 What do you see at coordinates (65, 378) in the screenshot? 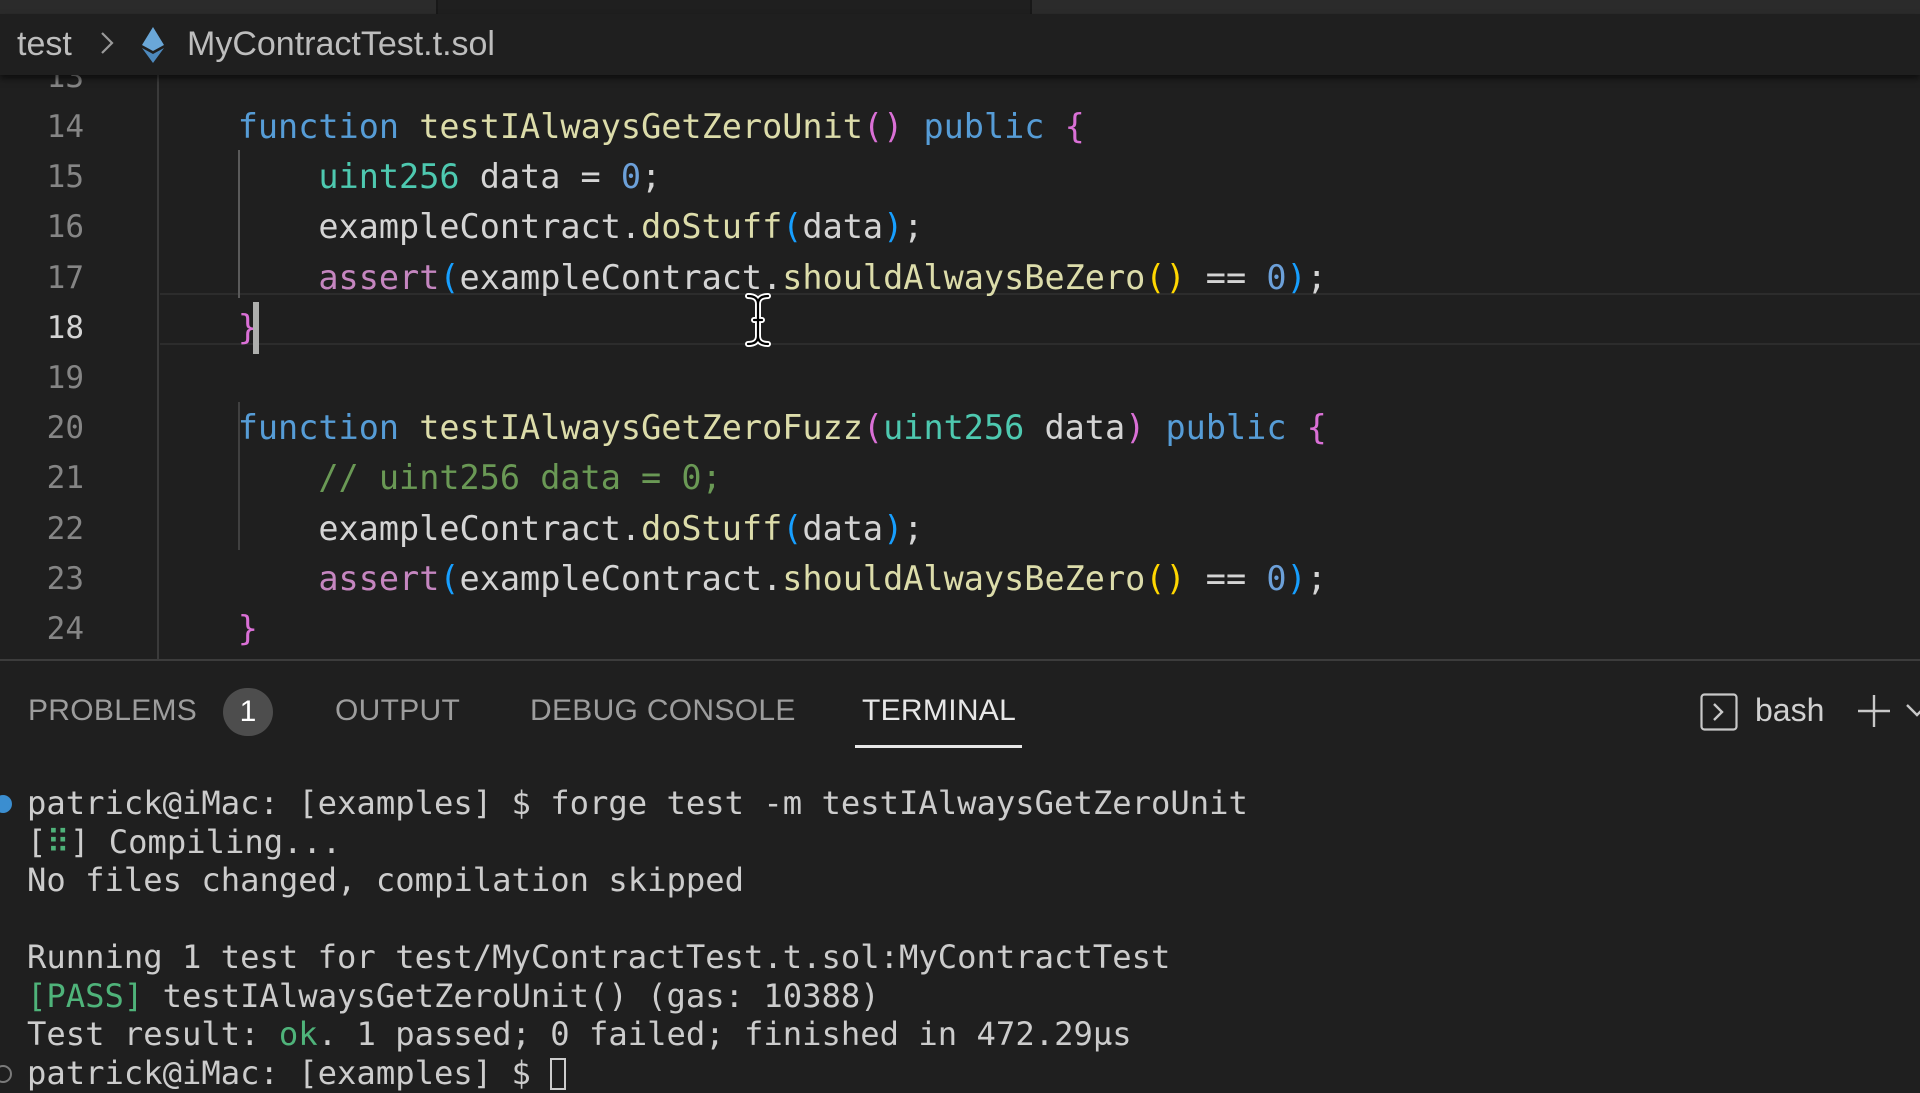
I see `line-number: 19` at bounding box center [65, 378].